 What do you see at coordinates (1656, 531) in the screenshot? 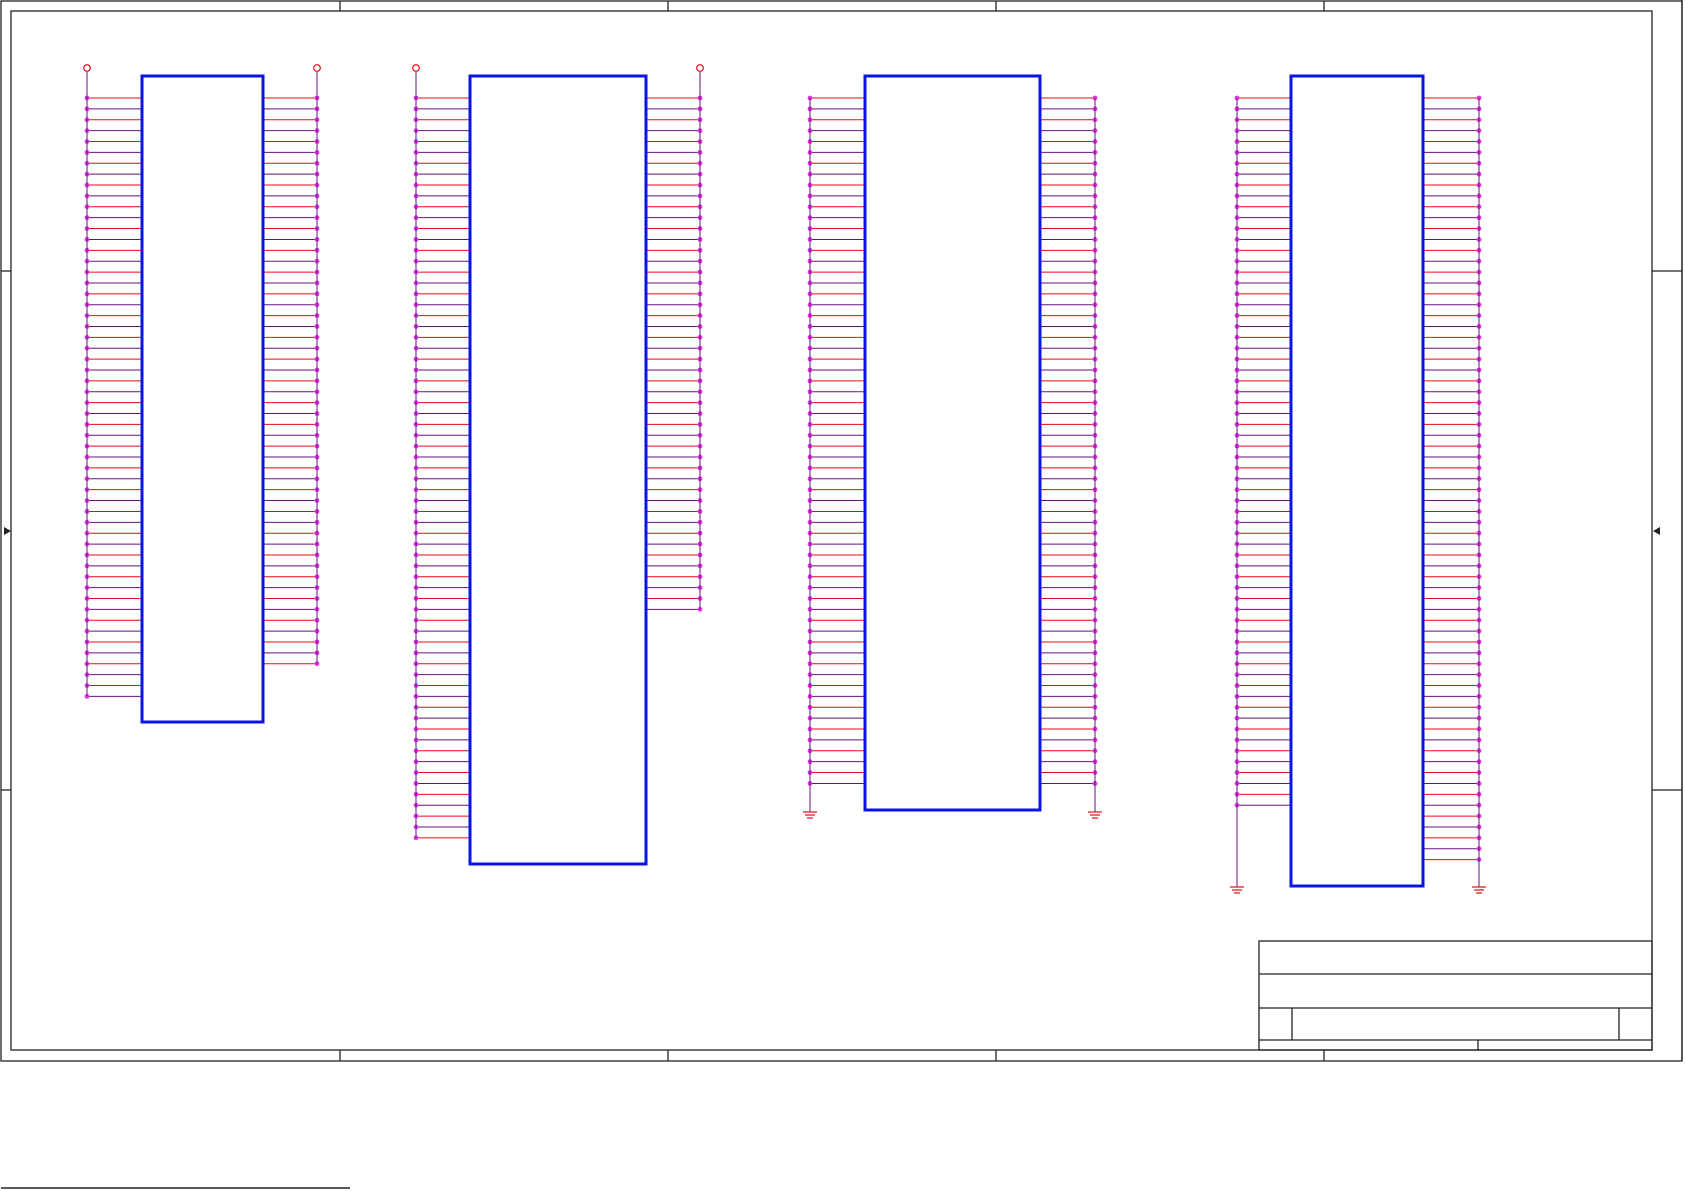
I see `arrow-left-icon` at bounding box center [1656, 531].